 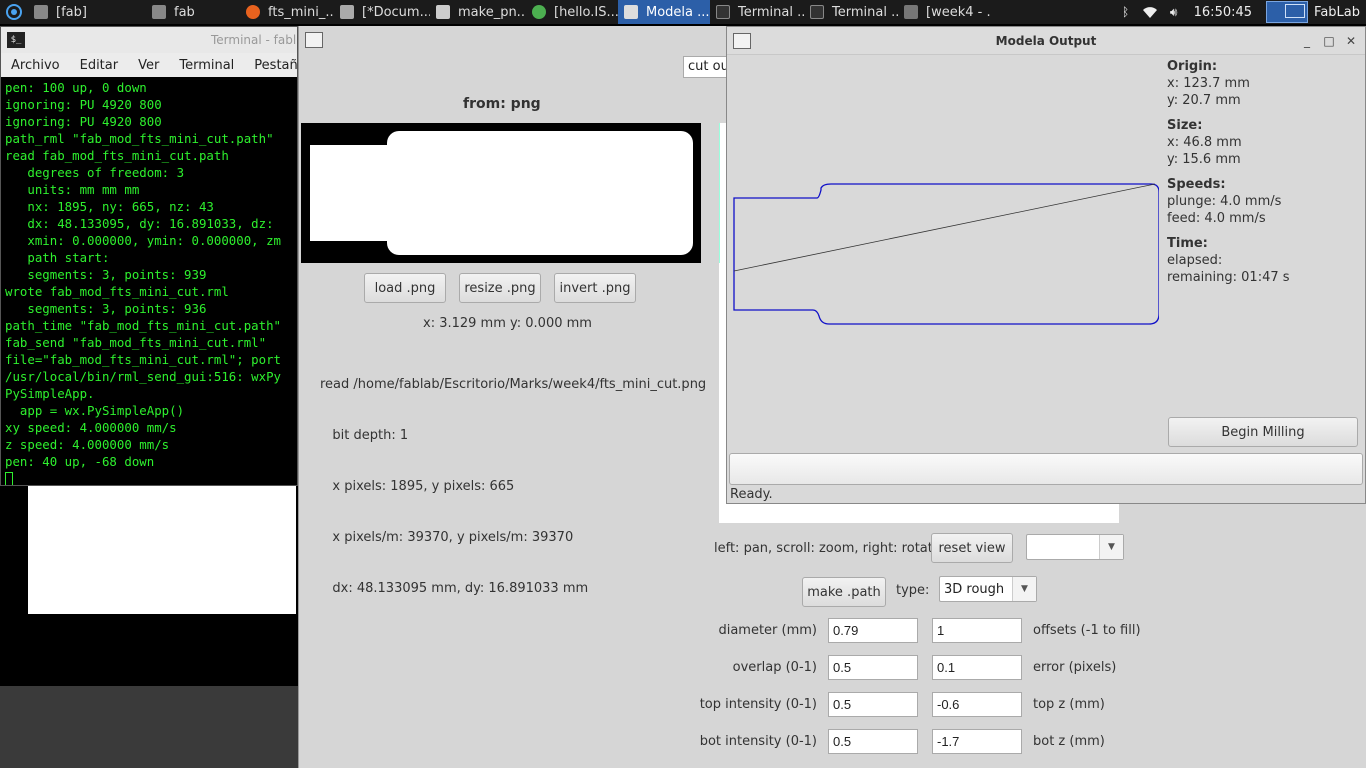 What do you see at coordinates (911, 12) in the screenshot?
I see `folder-icon` at bounding box center [911, 12].